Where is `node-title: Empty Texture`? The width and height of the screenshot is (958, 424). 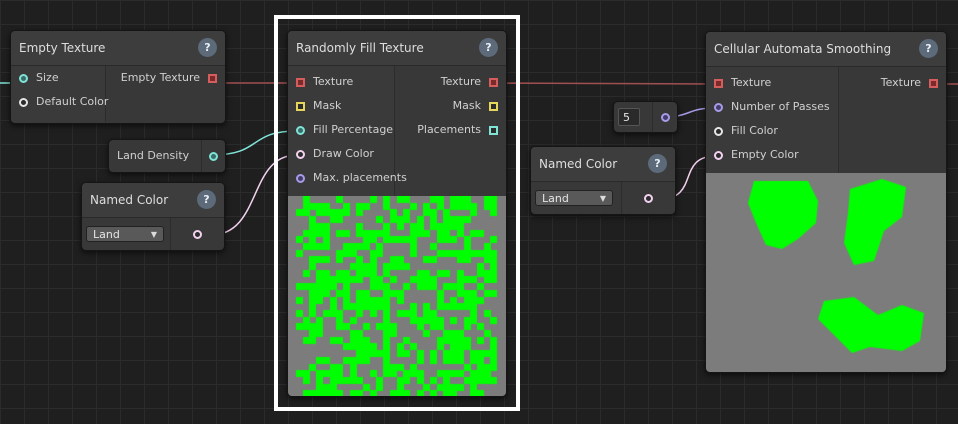
node-title: Empty Texture is located at coordinates (62, 48).